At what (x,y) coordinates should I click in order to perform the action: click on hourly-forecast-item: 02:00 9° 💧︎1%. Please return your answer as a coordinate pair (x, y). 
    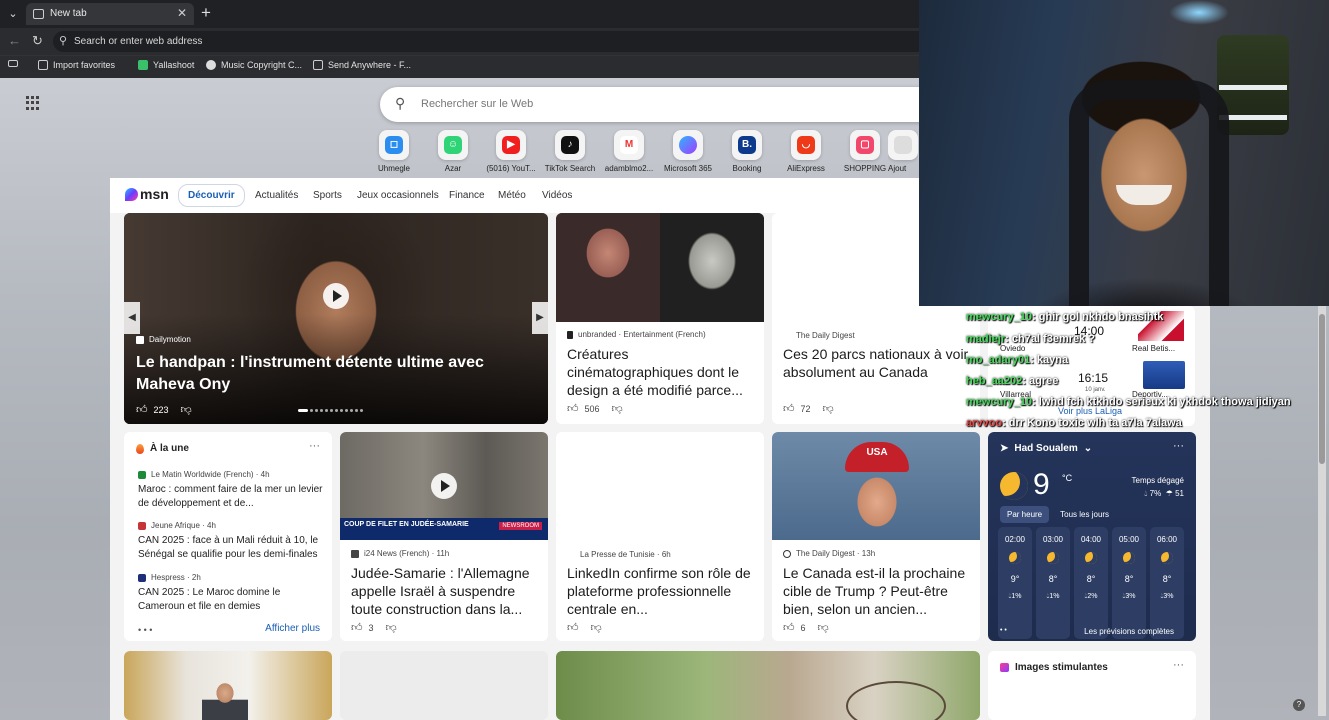
    Looking at the image, I should click on (1015, 583).